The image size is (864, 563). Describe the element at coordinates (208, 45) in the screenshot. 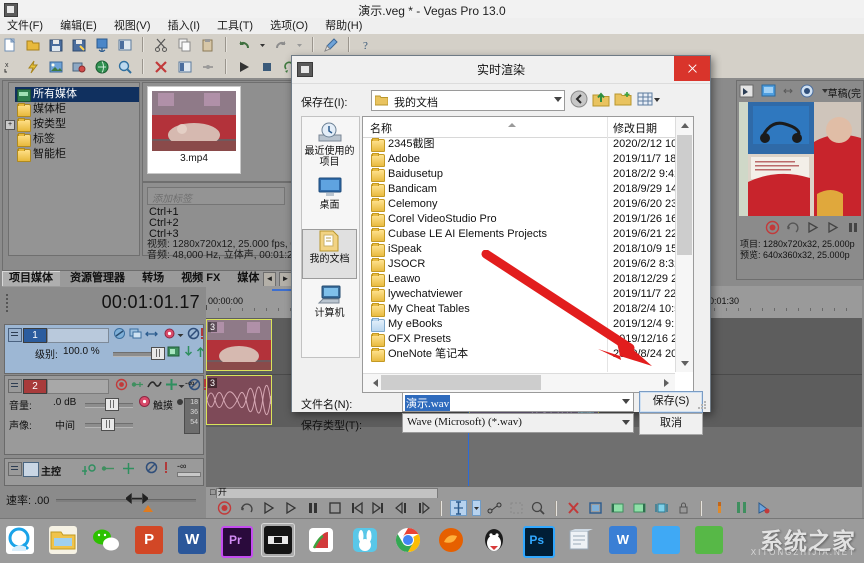

I see `paste-icon` at that location.